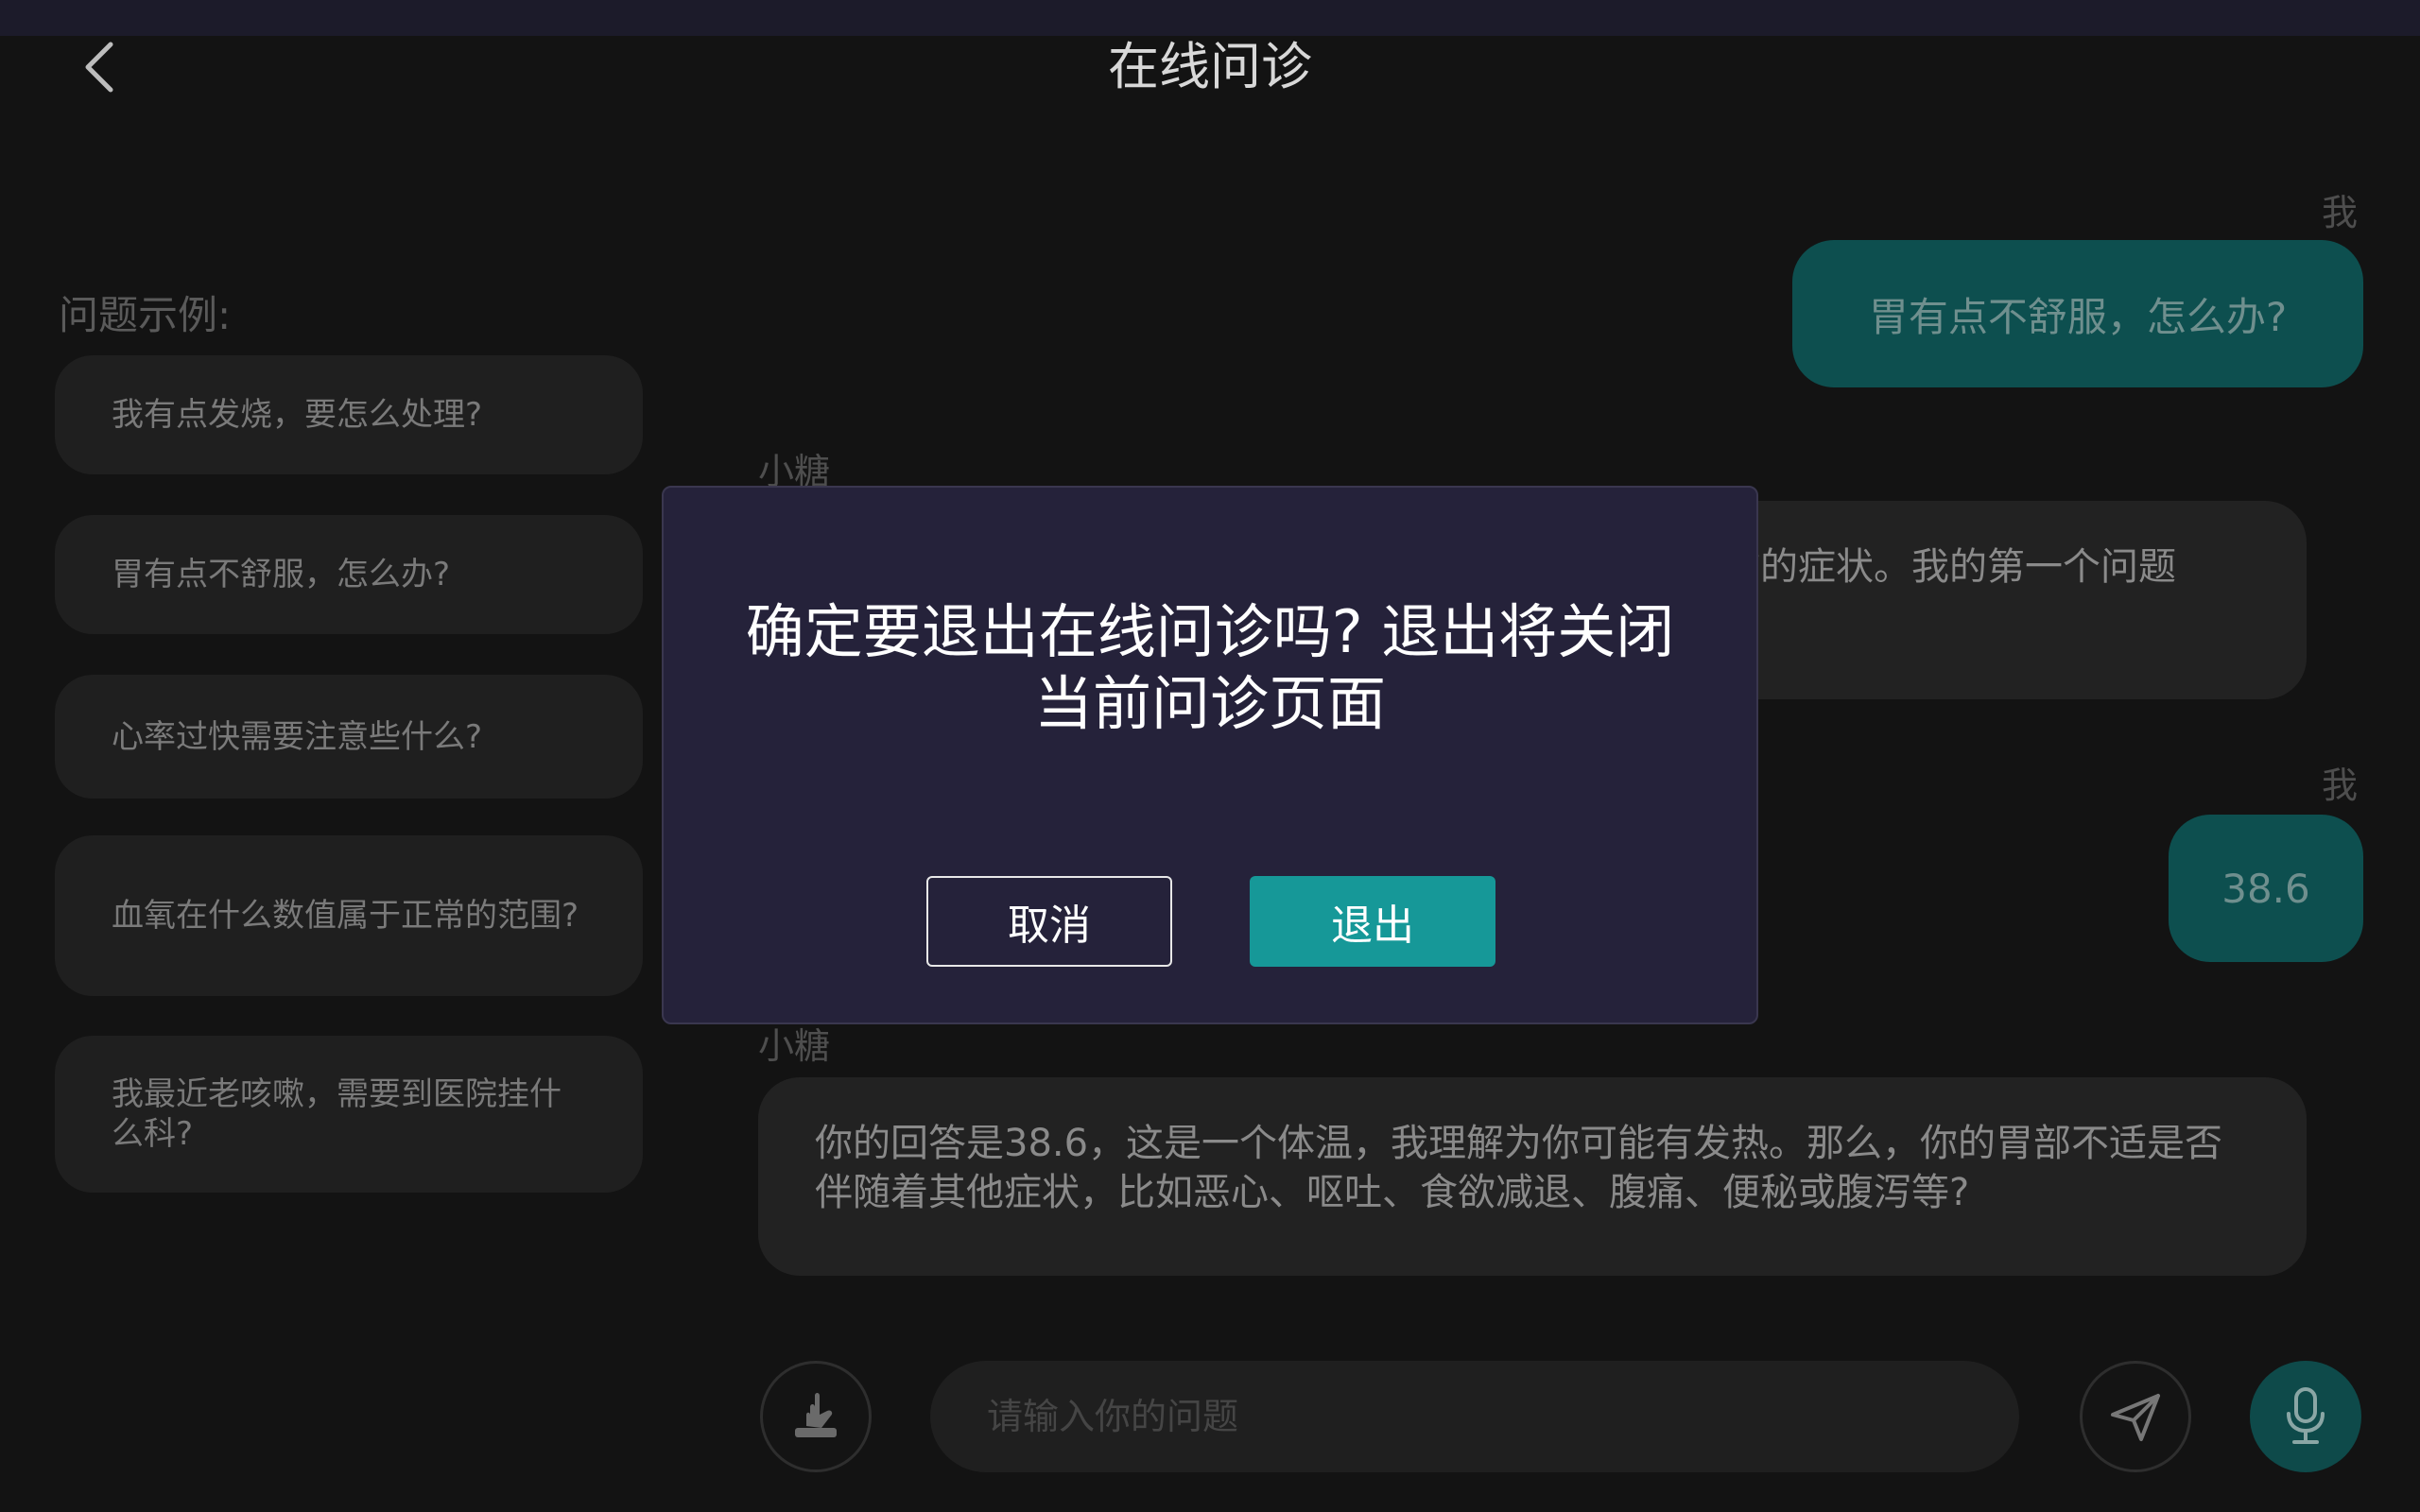  What do you see at coordinates (1373, 921) in the screenshot?
I see `exit-button: 退出` at bounding box center [1373, 921].